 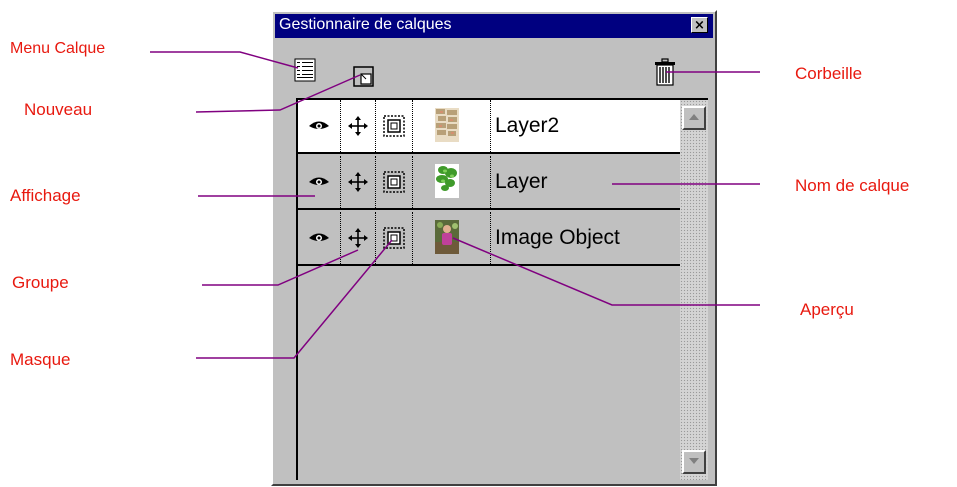 What do you see at coordinates (40, 282) in the screenshot?
I see `callout-groupe: Groupe` at bounding box center [40, 282].